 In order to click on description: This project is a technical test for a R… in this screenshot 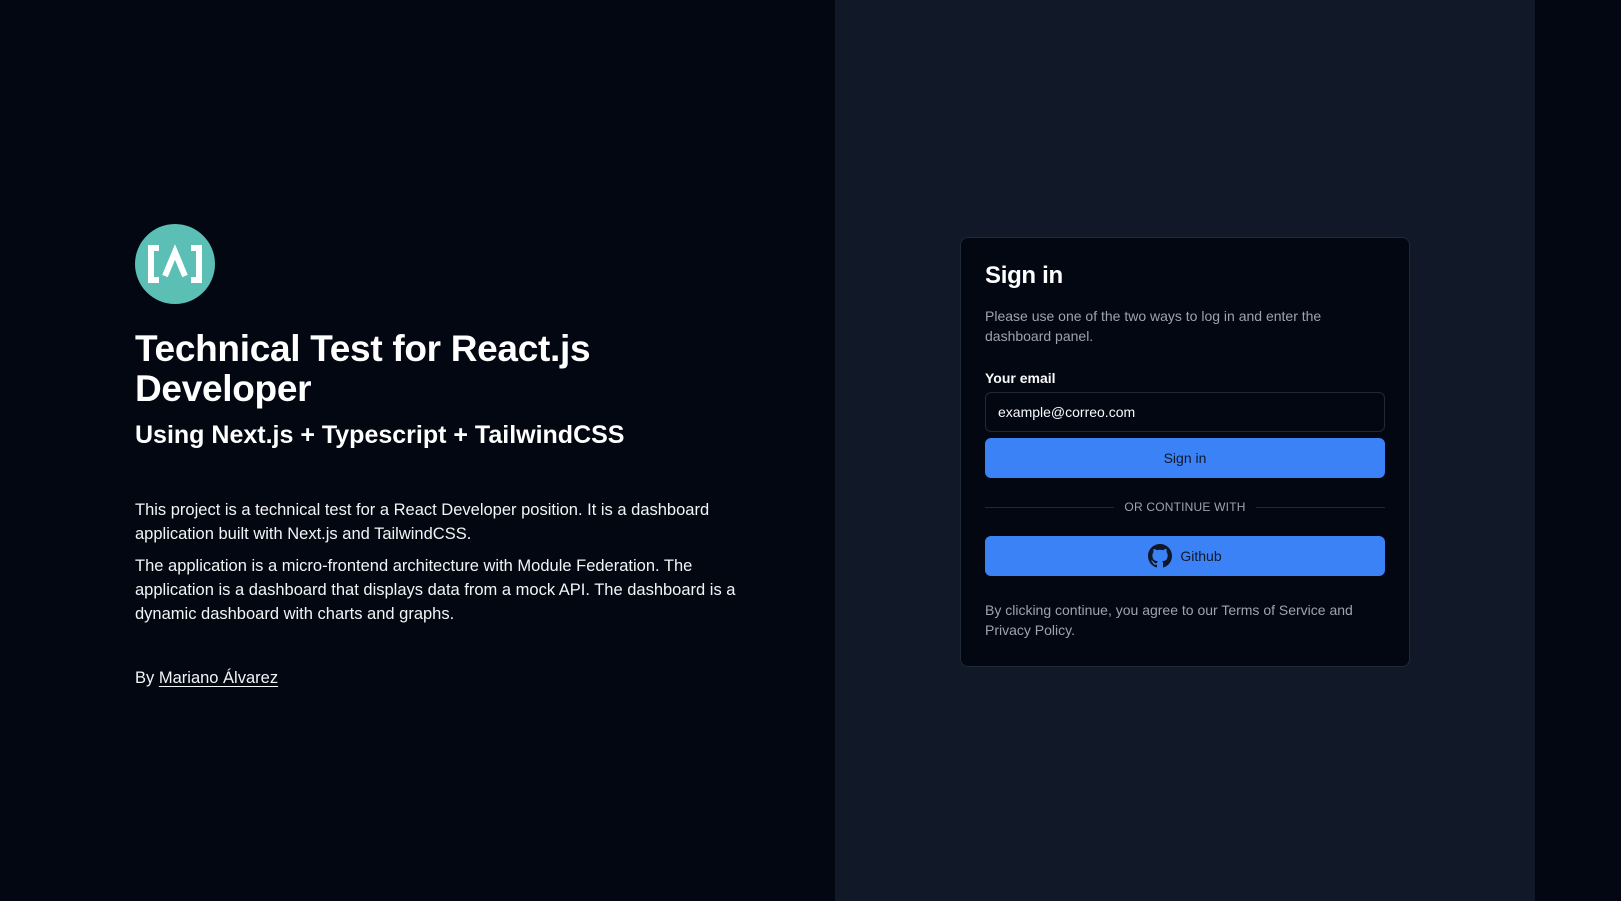, I will do `click(450, 562)`.